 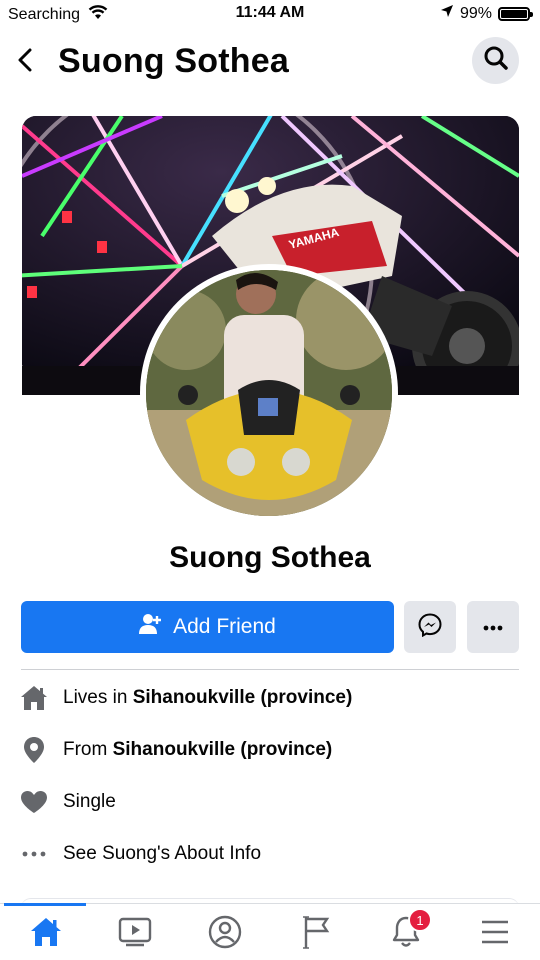 I want to click on location-arrow-icon, so click(x=447, y=13).